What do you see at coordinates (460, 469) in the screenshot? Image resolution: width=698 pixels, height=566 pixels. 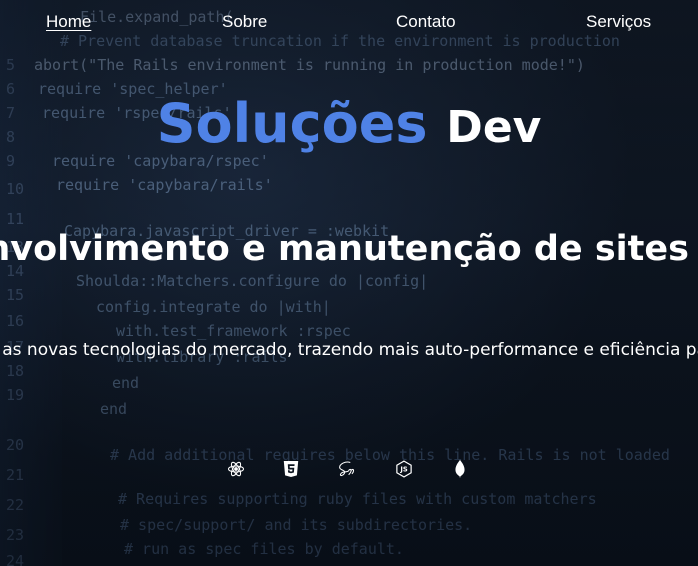 I see `mongodb-icon` at bounding box center [460, 469].